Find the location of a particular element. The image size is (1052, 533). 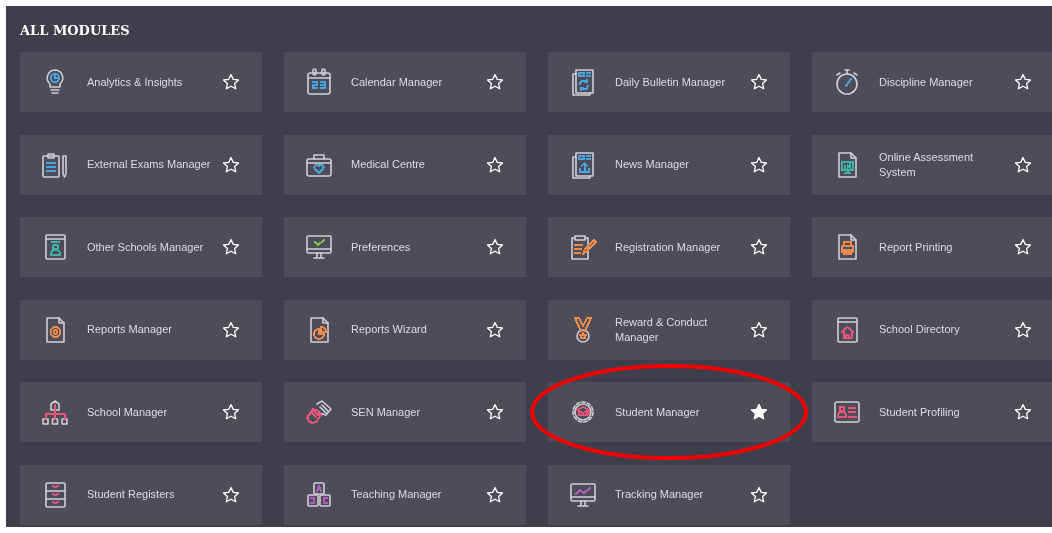

module-tile: Teaching Manager is located at coordinates (405, 494).